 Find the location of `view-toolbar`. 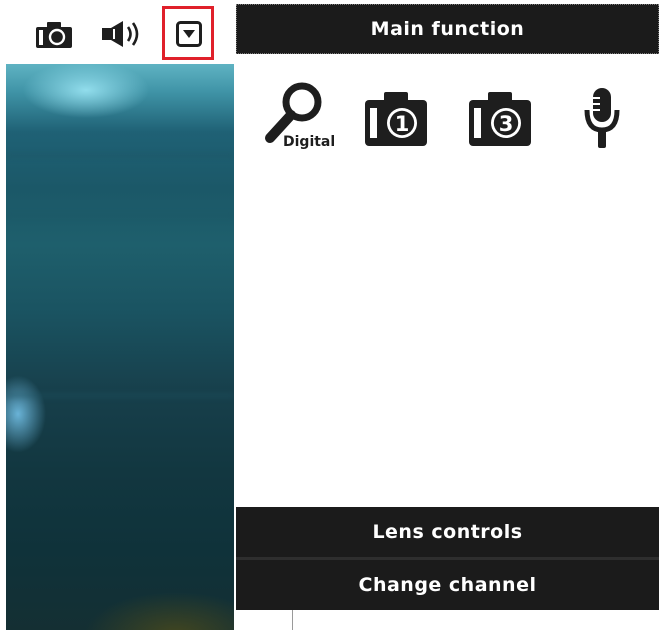

view-toolbar is located at coordinates (117, 32).